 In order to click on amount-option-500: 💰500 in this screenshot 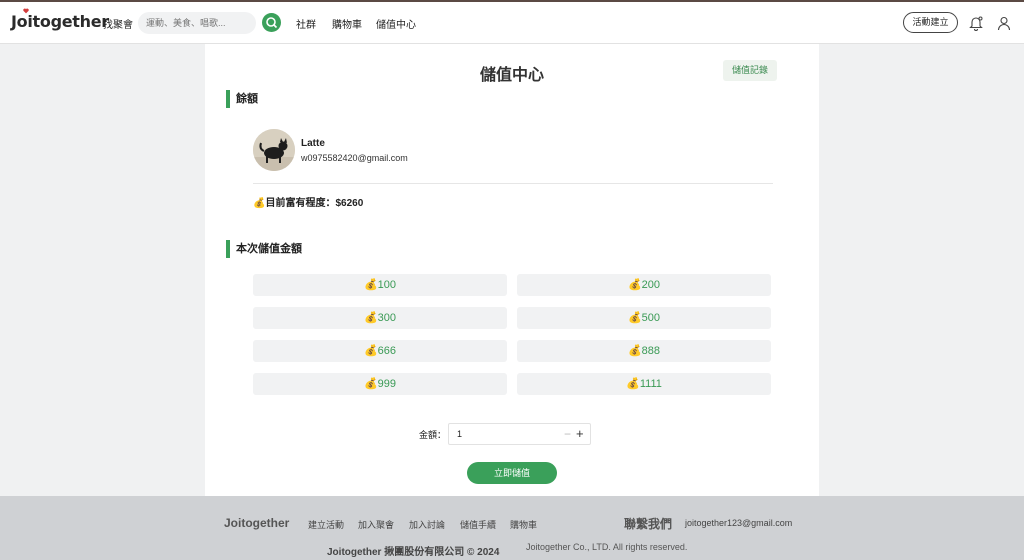, I will do `click(644, 318)`.